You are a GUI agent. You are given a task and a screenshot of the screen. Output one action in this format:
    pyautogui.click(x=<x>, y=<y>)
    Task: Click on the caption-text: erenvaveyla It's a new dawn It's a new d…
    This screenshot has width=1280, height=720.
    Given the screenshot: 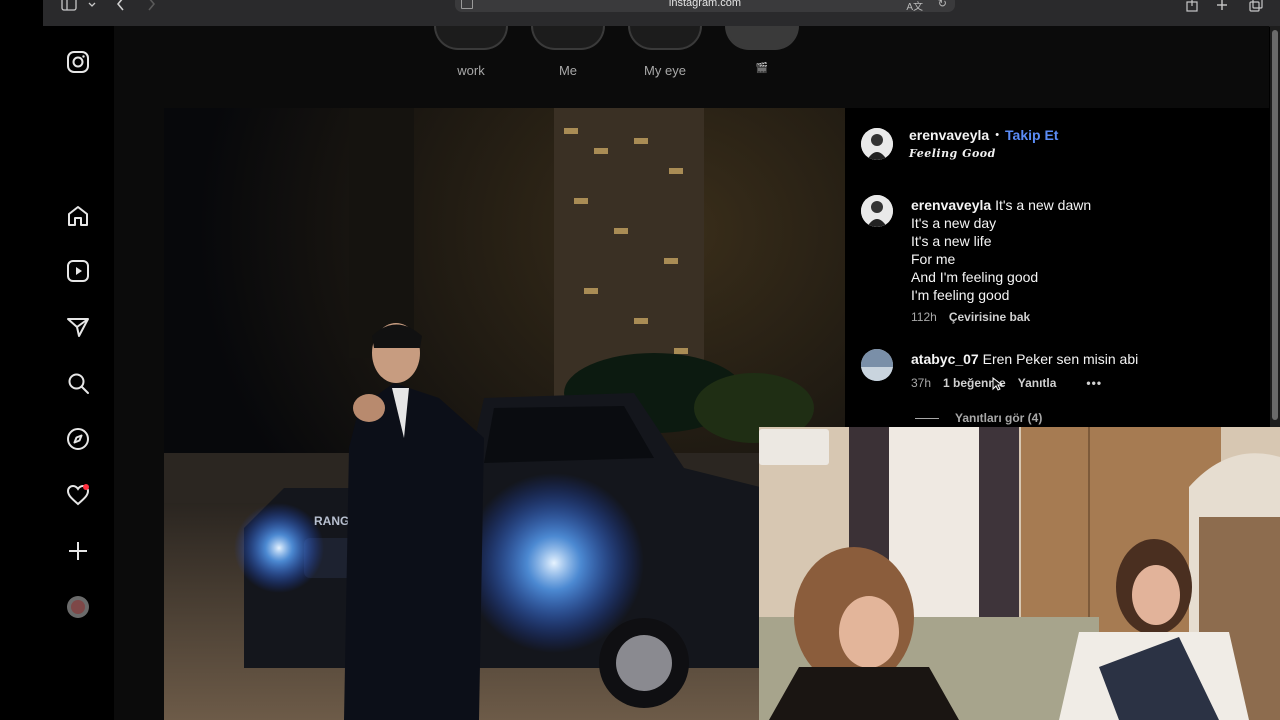 What is the action you would take?
    pyautogui.click(x=1081, y=250)
    